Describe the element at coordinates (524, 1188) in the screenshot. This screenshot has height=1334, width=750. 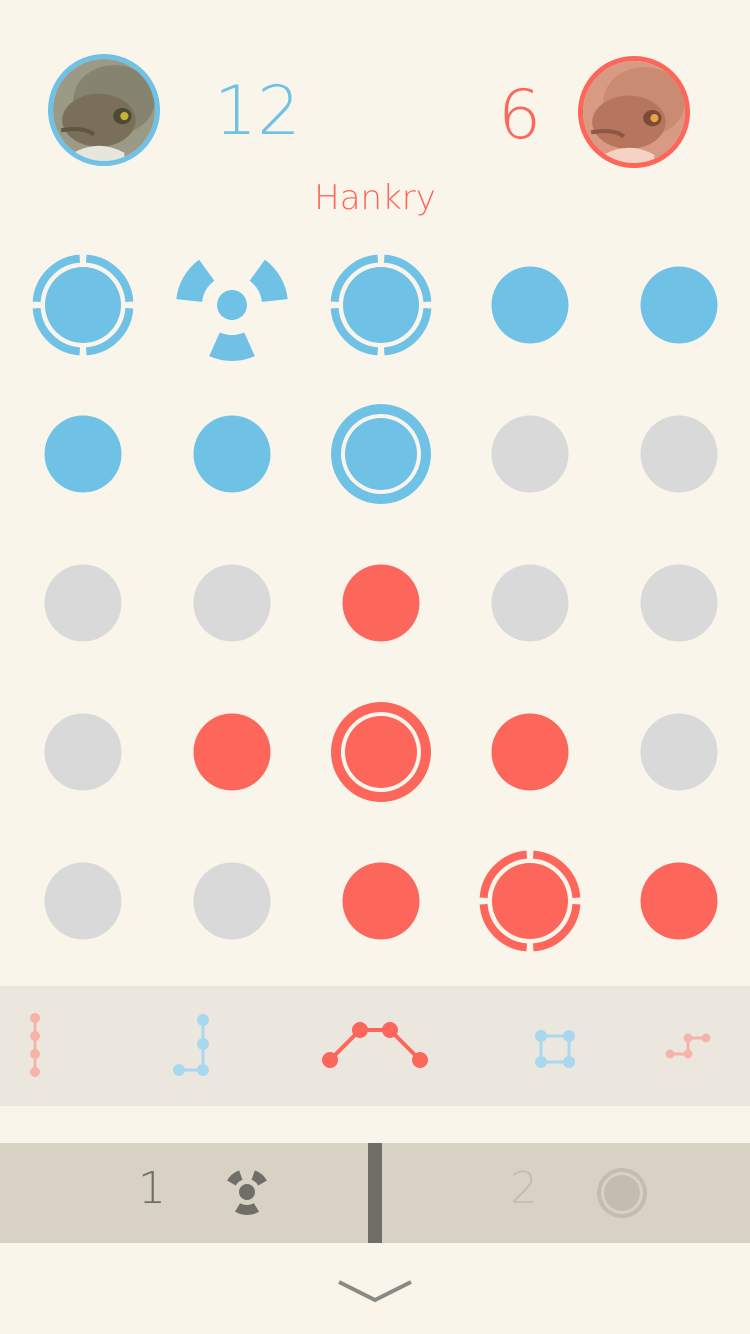
I see `ring-powerup-count: 2` at that location.